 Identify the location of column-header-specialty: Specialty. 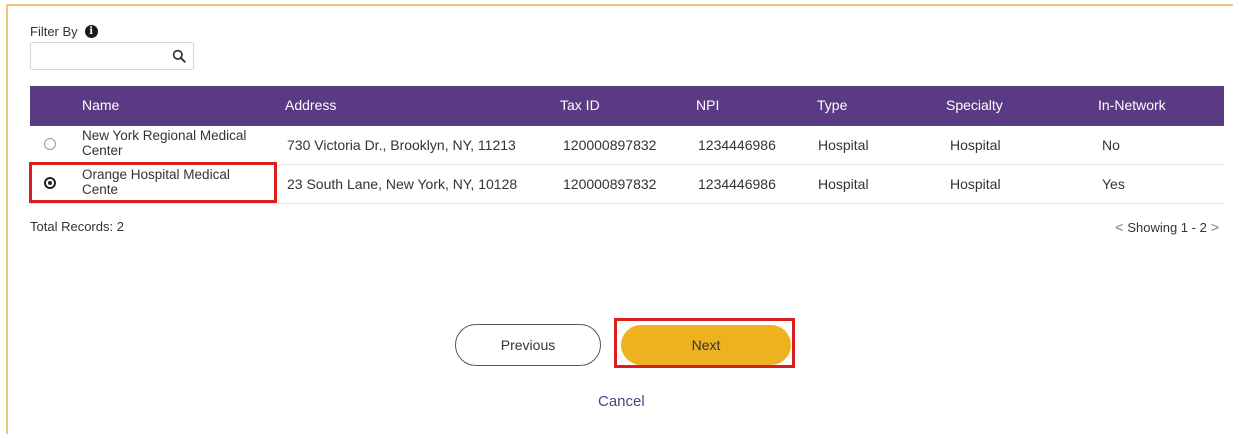
(974, 105).